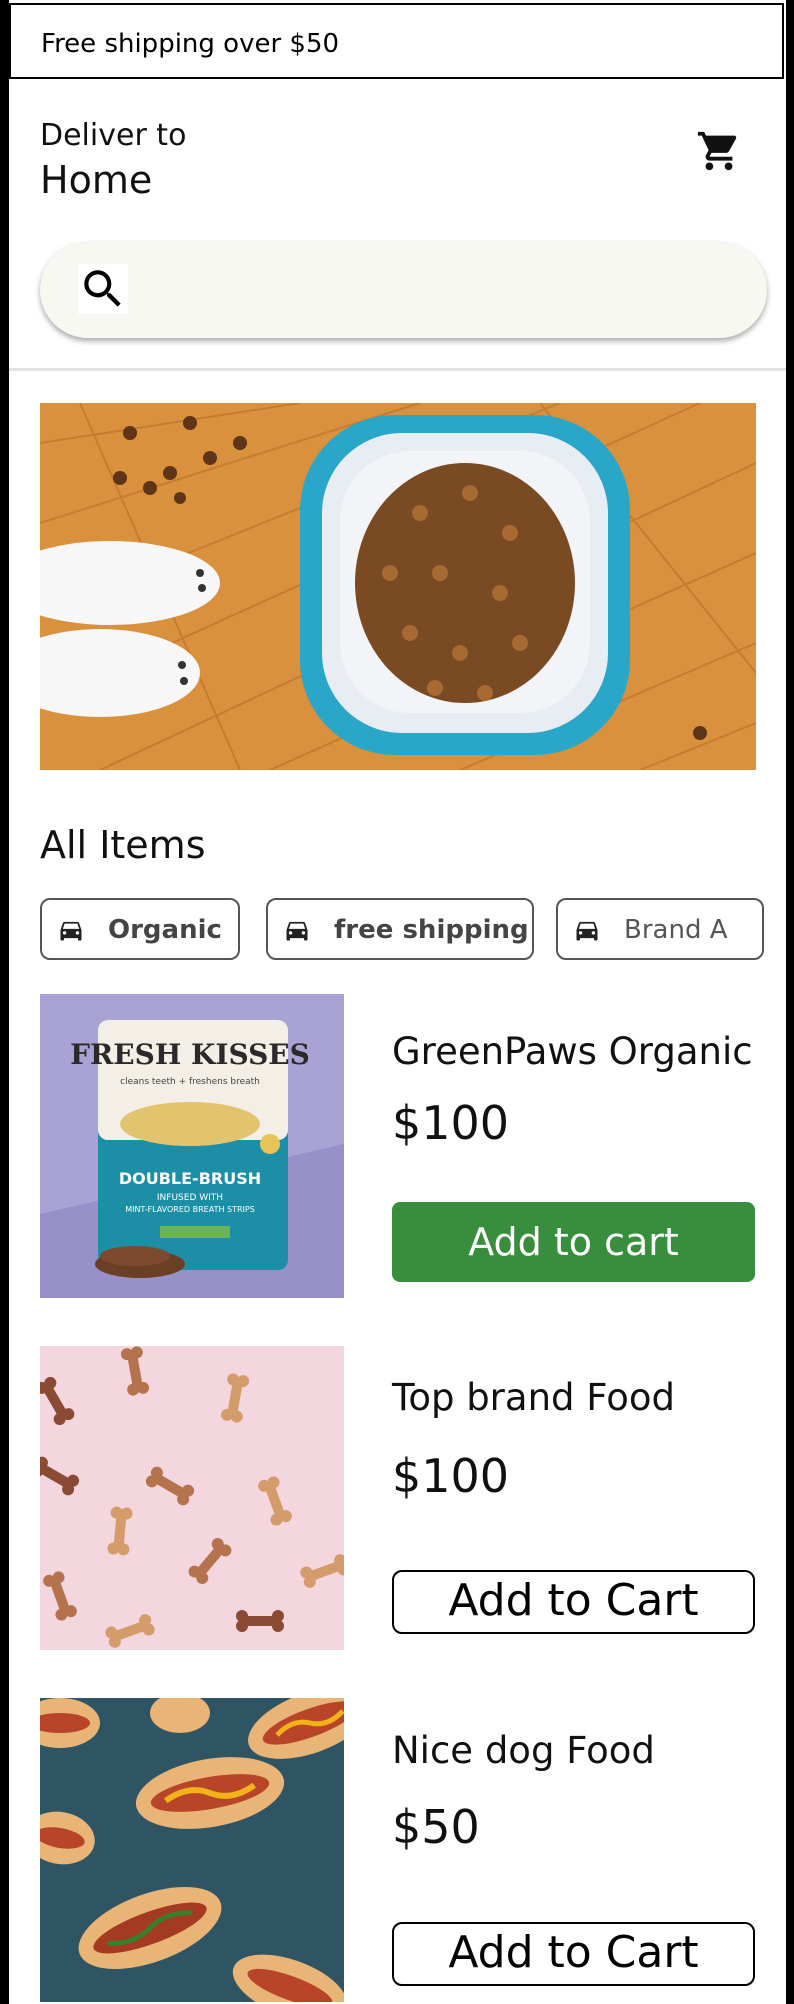 The image size is (794, 2004). I want to click on add-to-cart-button: Add to cart, so click(573, 1242).